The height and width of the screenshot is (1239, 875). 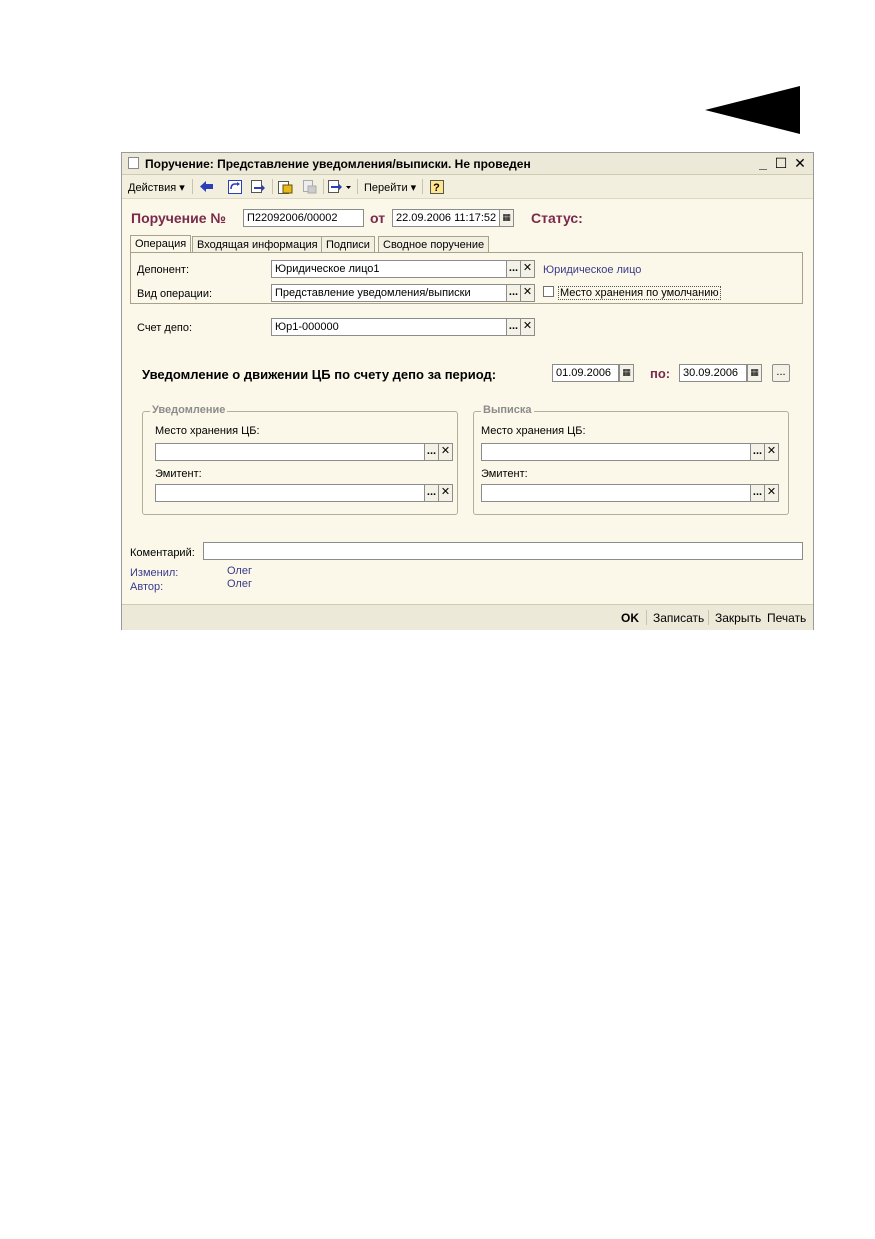 What do you see at coordinates (548, 291) in the screenshot?
I see `default-storage-checkbox` at bounding box center [548, 291].